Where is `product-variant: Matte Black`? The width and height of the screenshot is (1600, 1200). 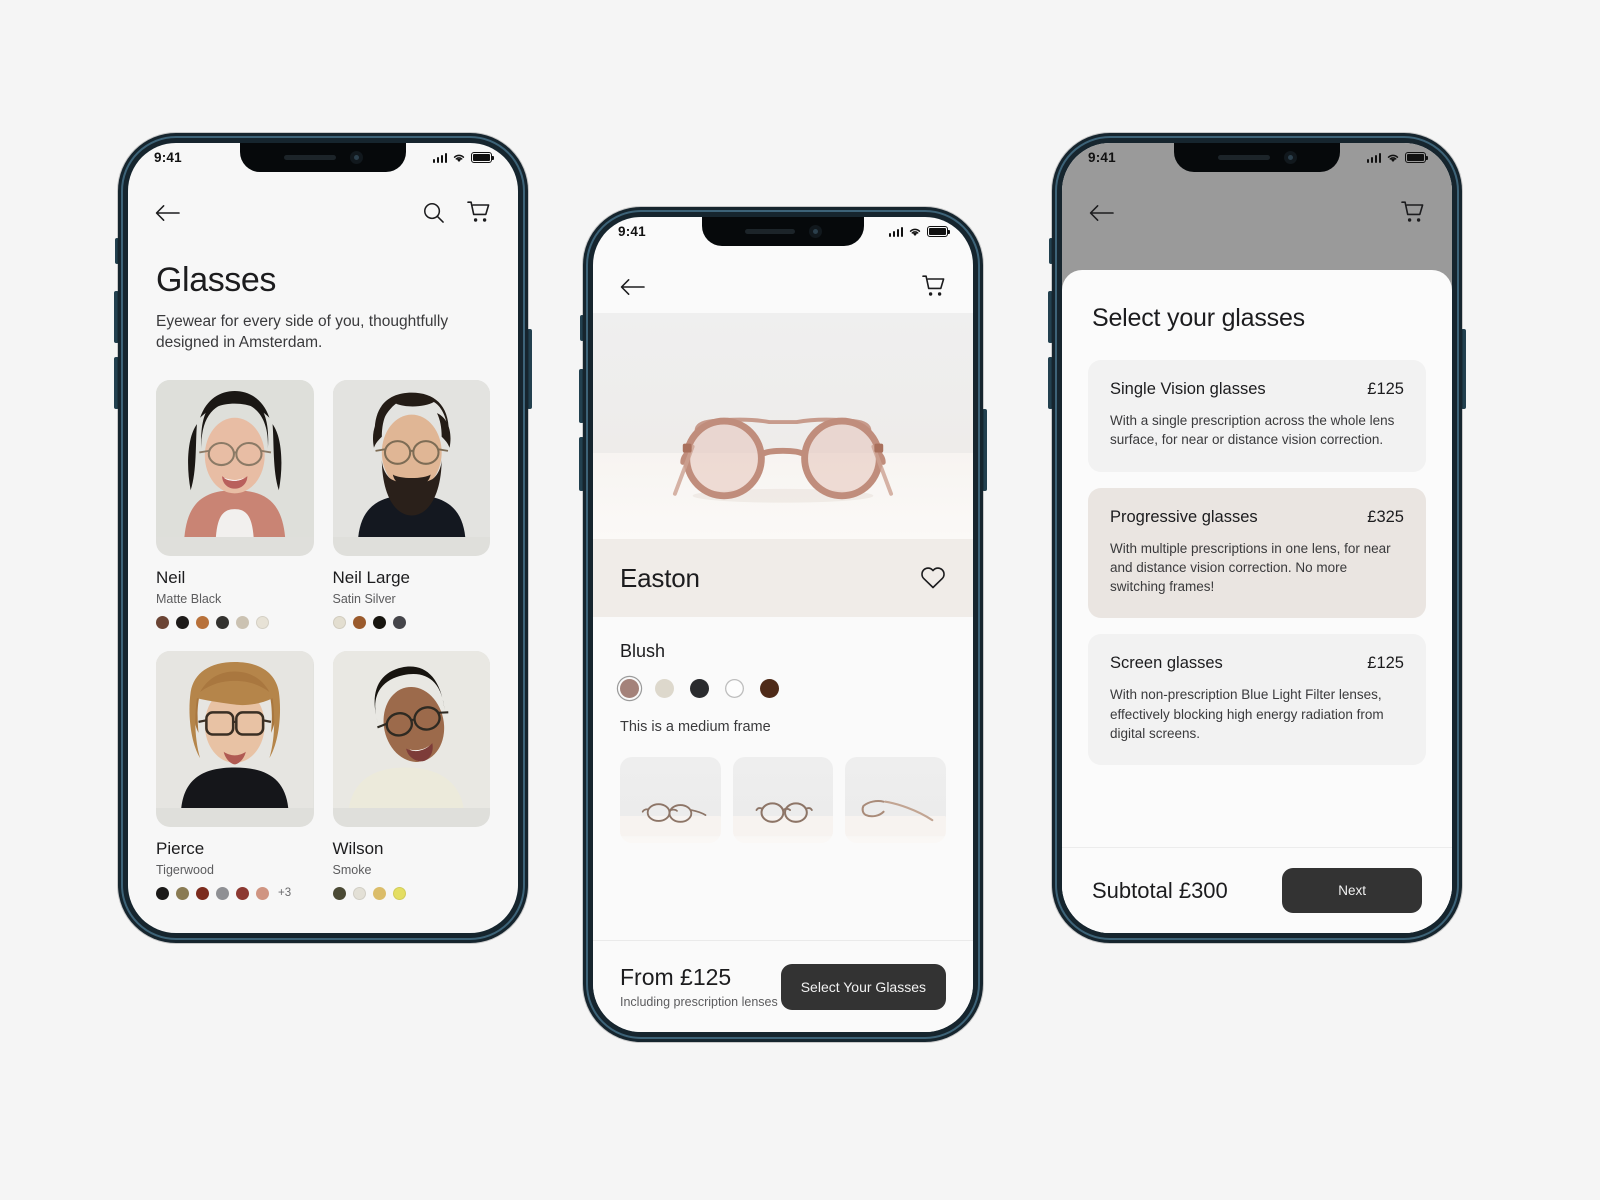 product-variant: Matte Black is located at coordinates (189, 598).